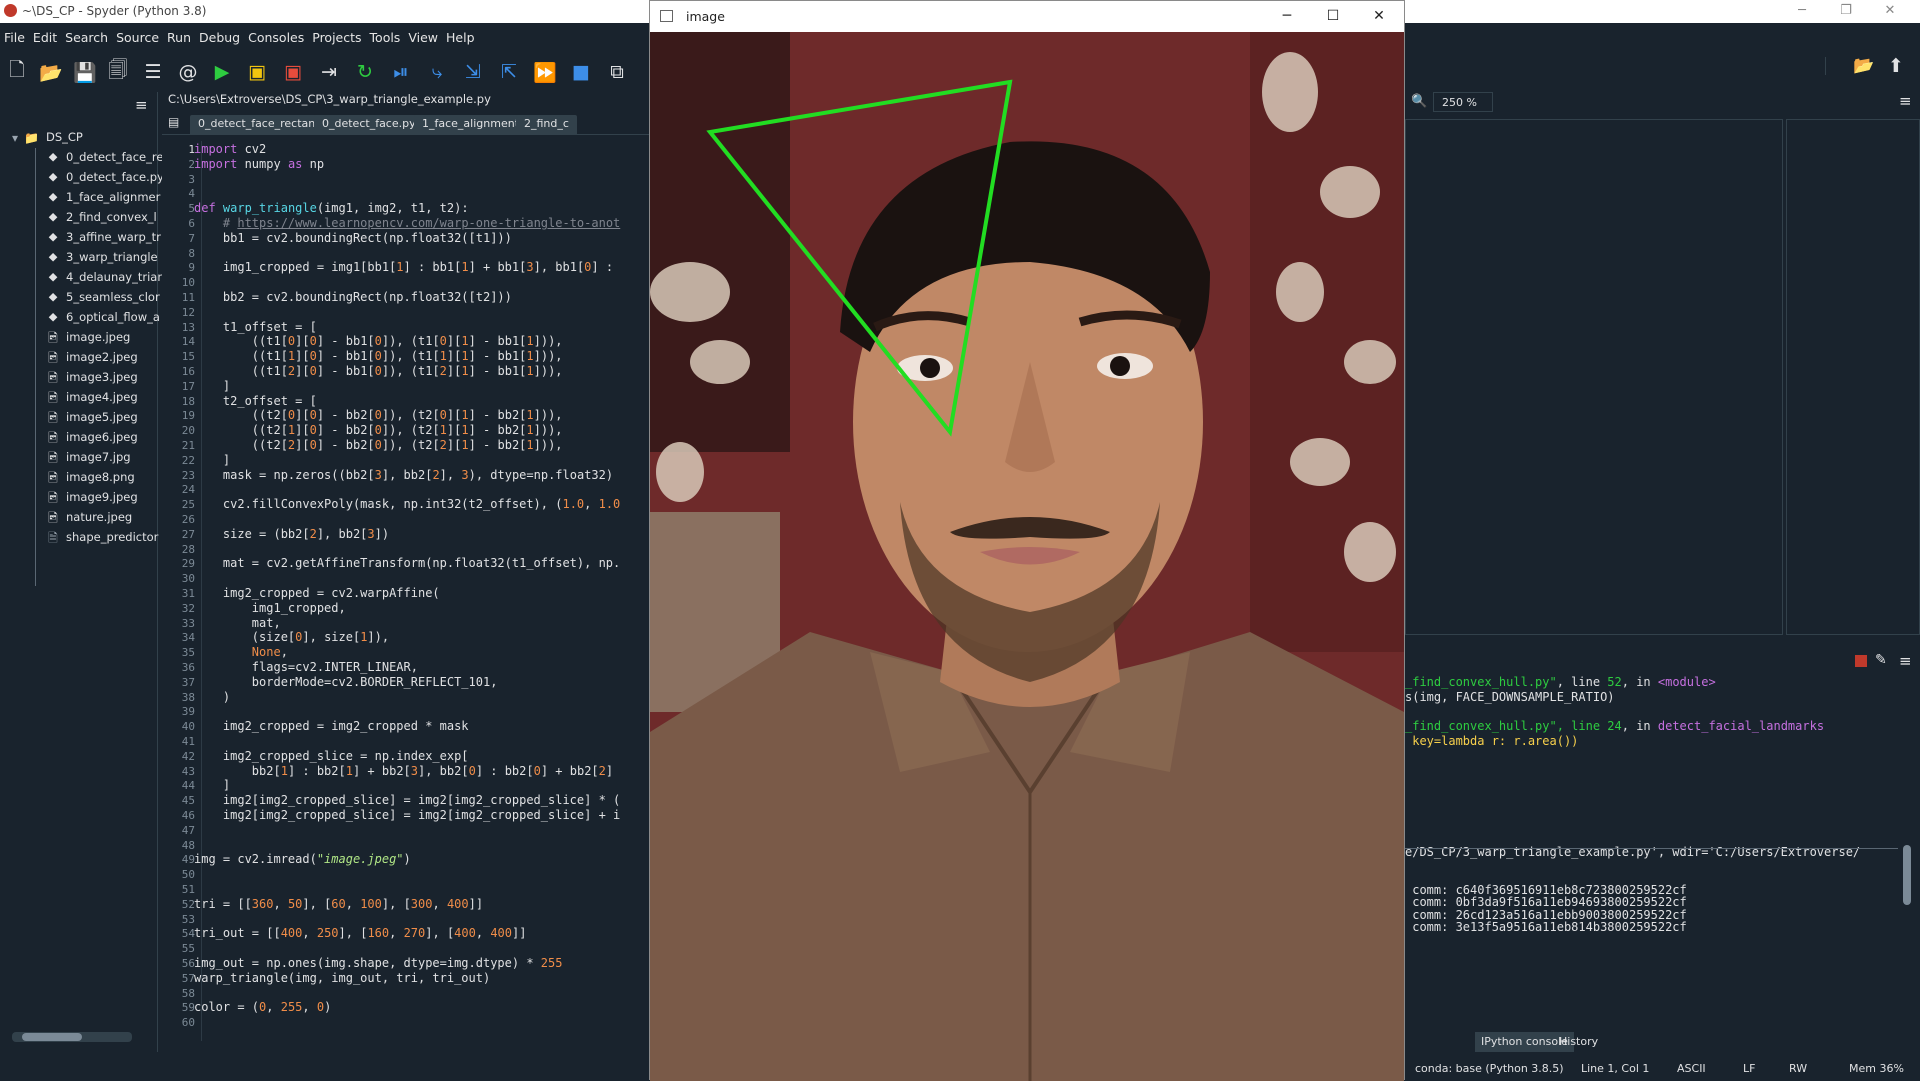  What do you see at coordinates (188, 830) in the screenshot?
I see `line-number: 47` at bounding box center [188, 830].